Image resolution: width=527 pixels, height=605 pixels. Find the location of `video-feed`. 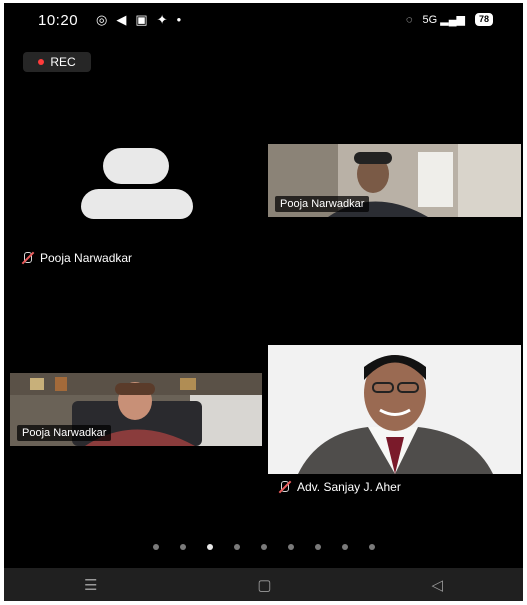

video-feed is located at coordinates (394, 409).